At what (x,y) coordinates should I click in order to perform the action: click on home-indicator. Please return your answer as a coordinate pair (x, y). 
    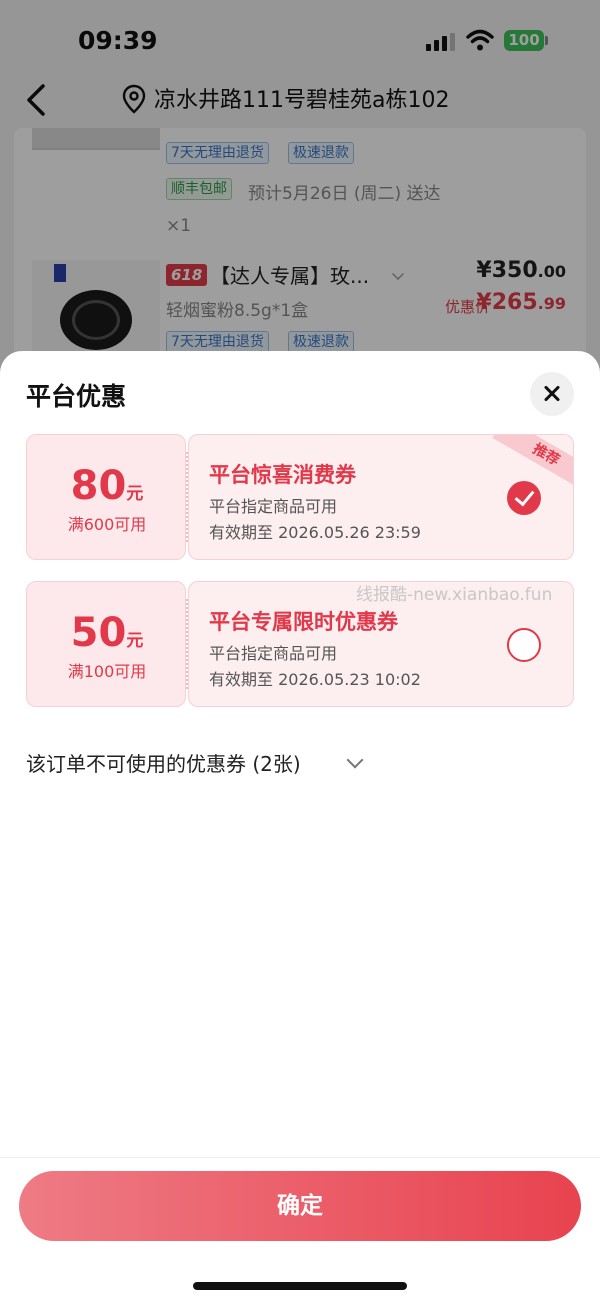
    Looking at the image, I should click on (300, 1286).